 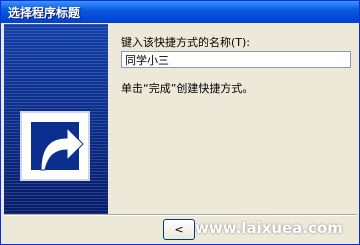 I want to click on shortcut-arrow-icon, so click(x=55, y=146).